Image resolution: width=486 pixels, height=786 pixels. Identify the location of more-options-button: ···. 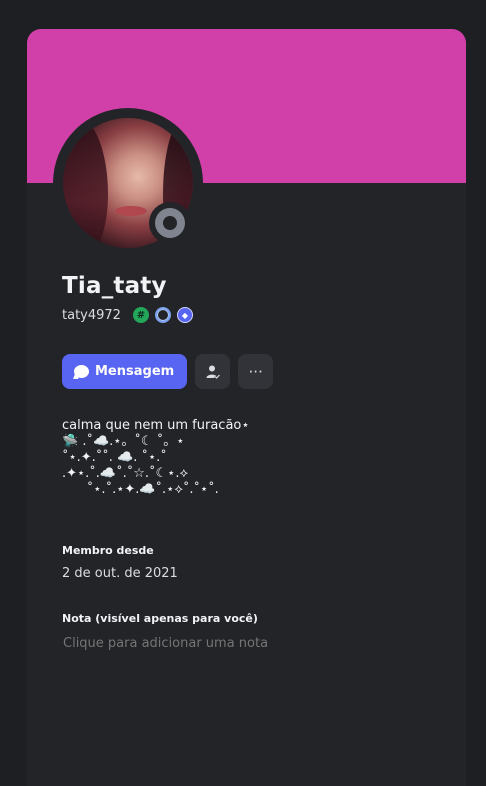
(256, 371).